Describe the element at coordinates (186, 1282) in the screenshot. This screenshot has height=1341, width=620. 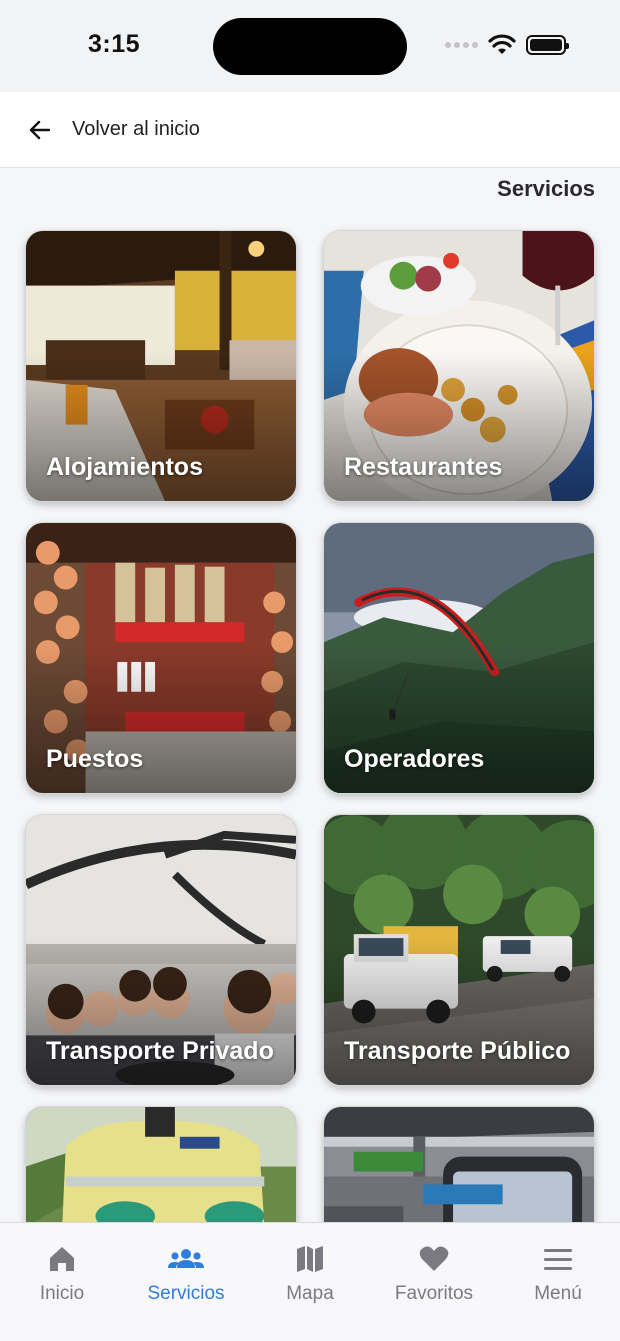
I see `tab-servicios: Servicios` at that location.